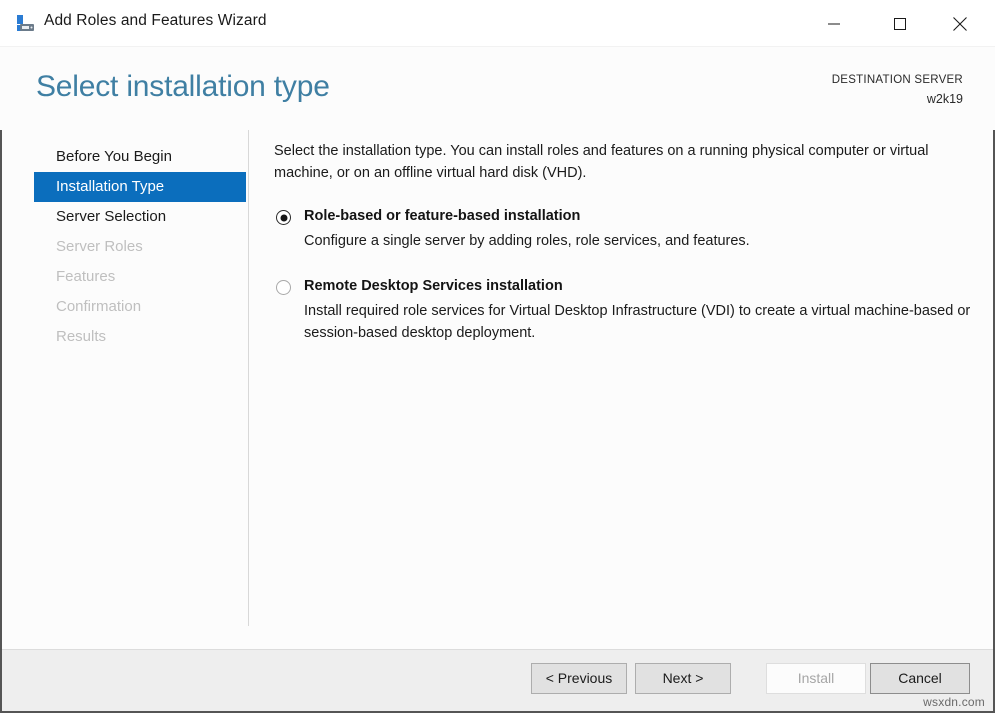 Image resolution: width=995 pixels, height=713 pixels. Describe the element at coordinates (283, 287) in the screenshot. I see `radio-remote-desktop-services` at that location.